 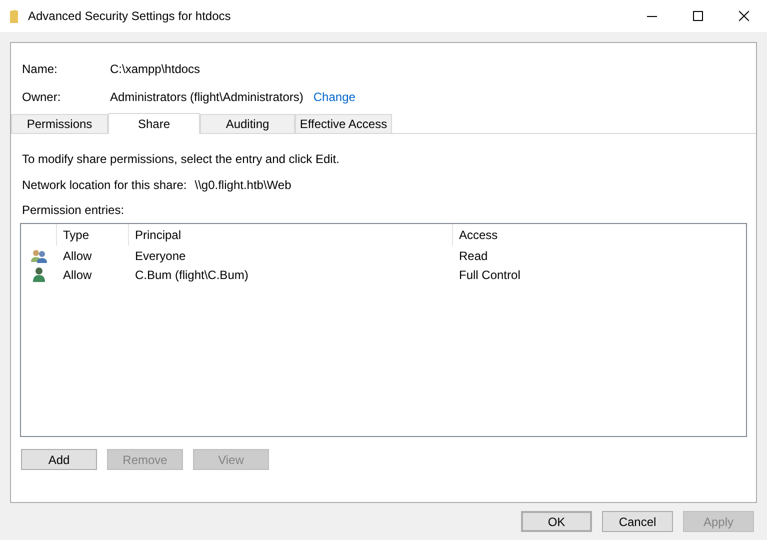 What do you see at coordinates (74, 209) in the screenshot?
I see `permission-entries-label: Permission entries:` at bounding box center [74, 209].